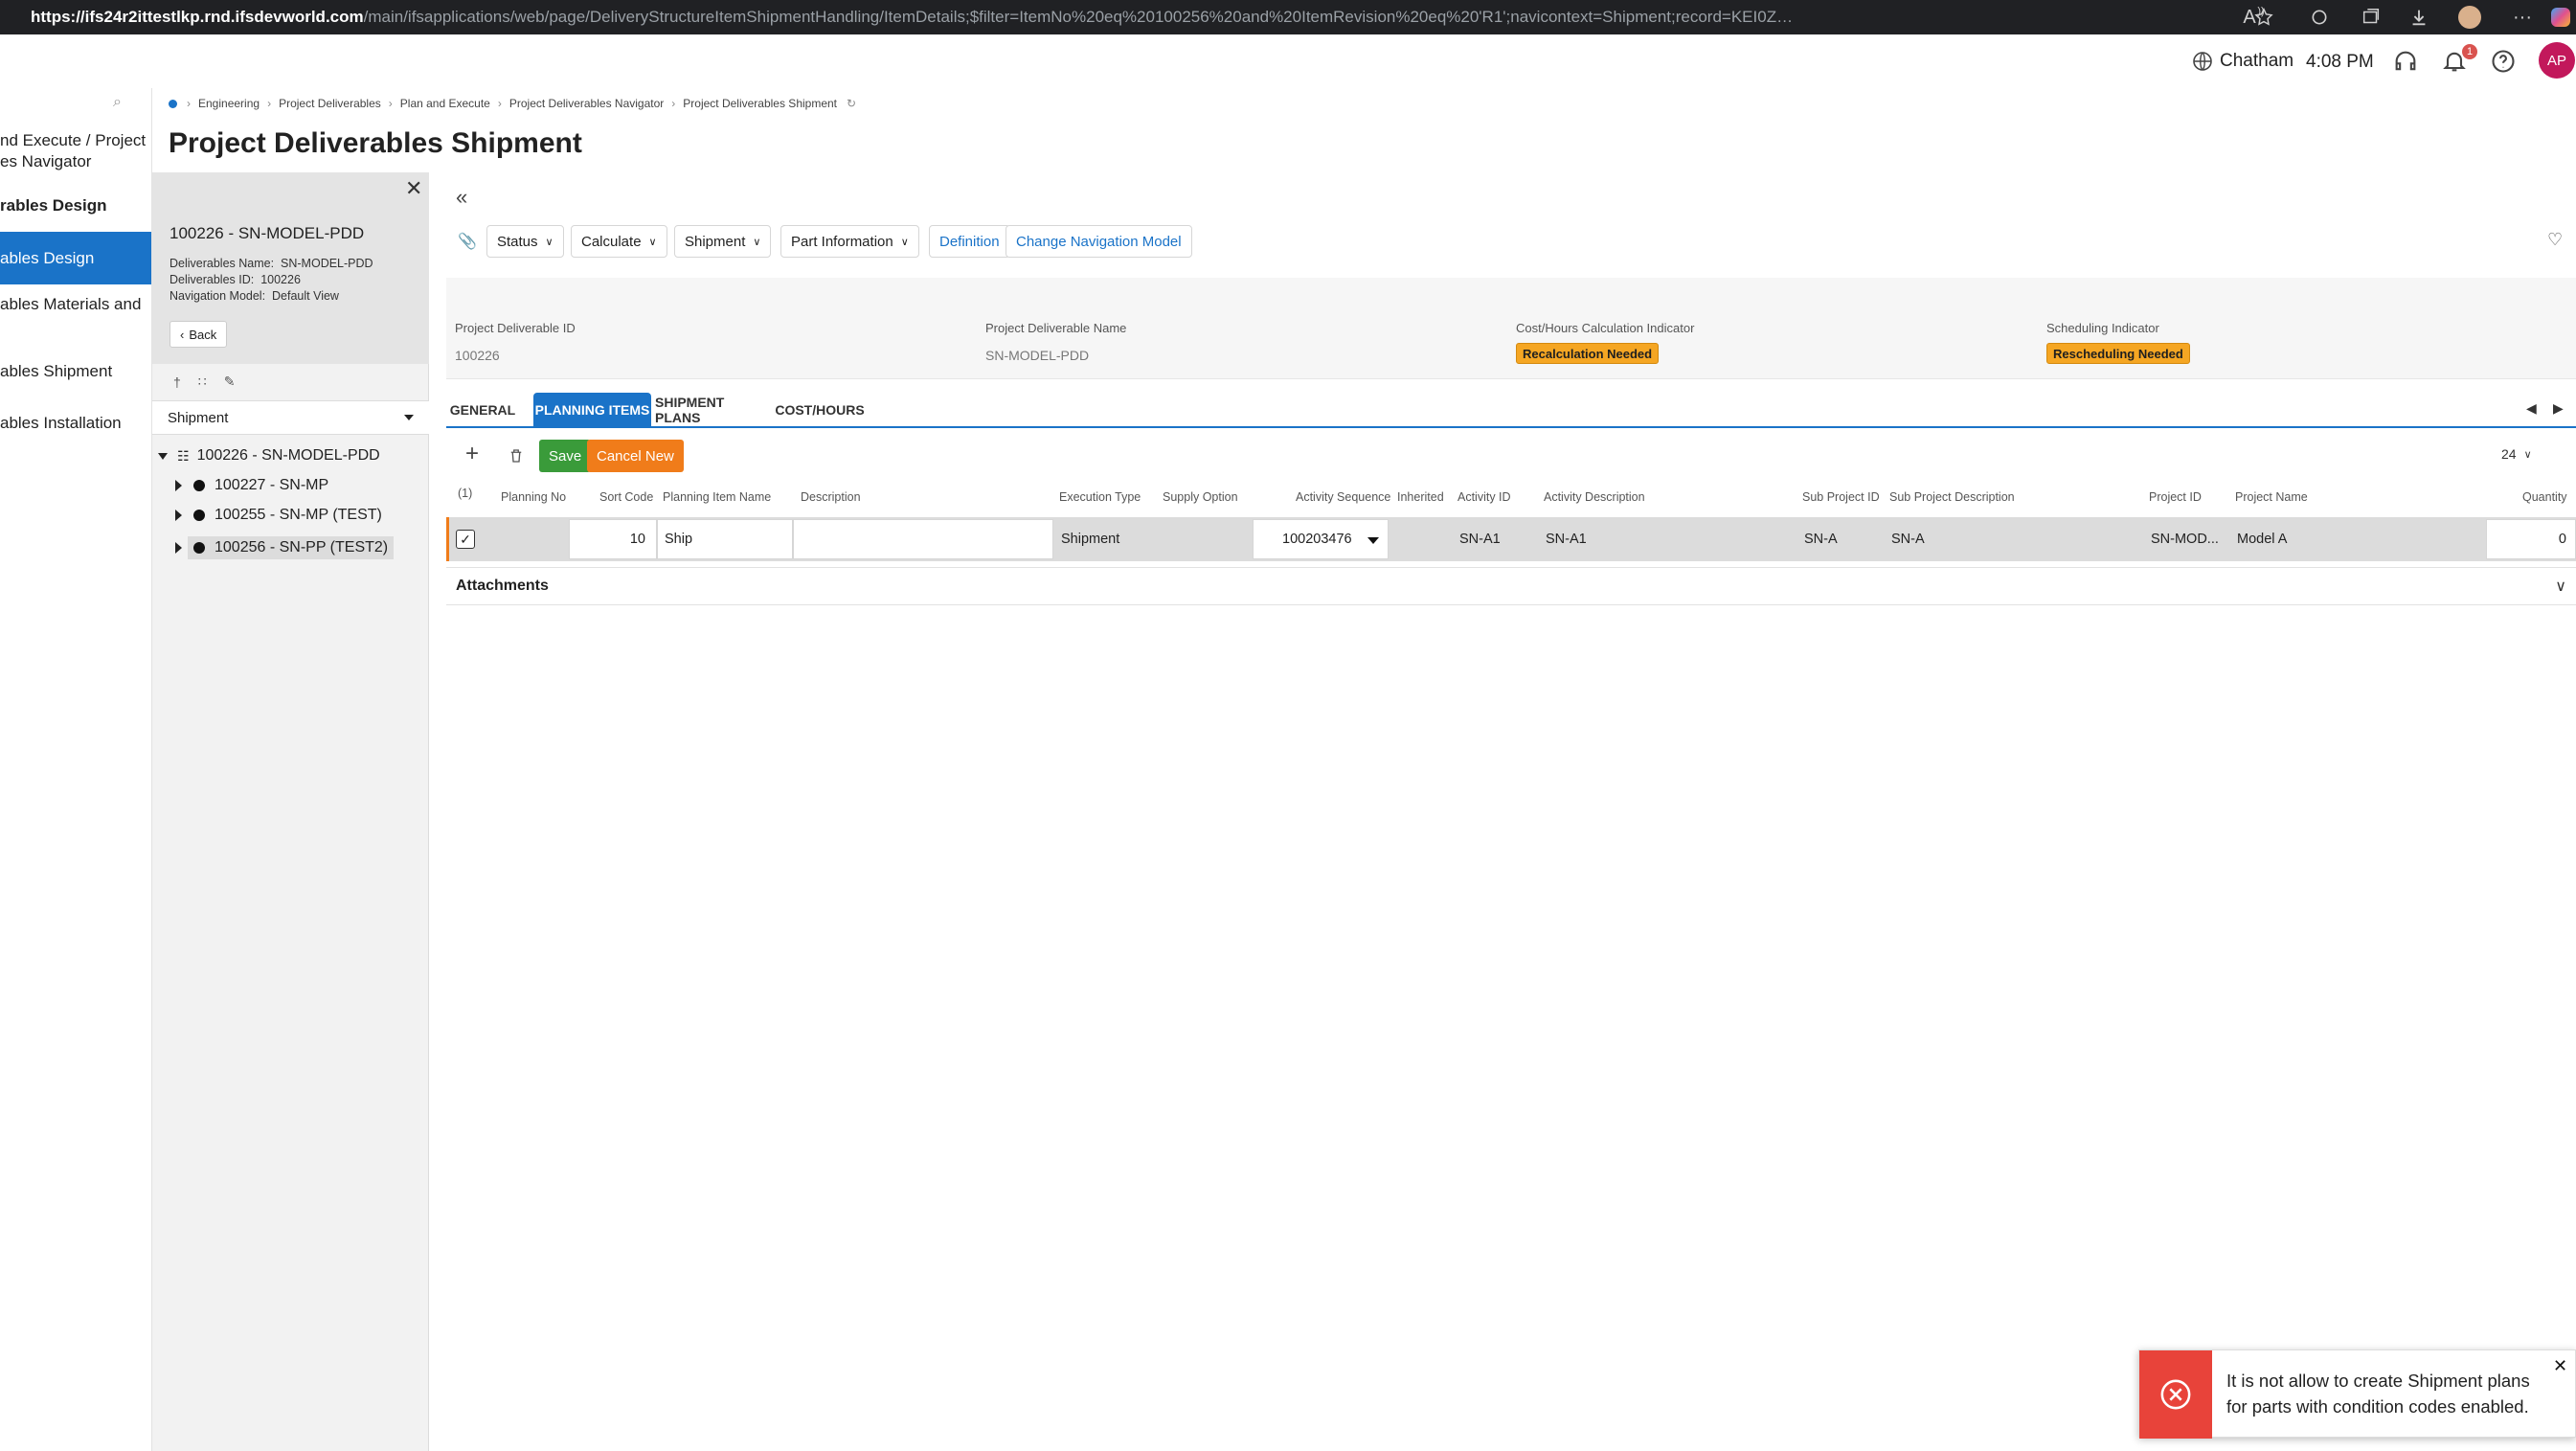 This screenshot has width=2576, height=1451. Describe the element at coordinates (626, 497) in the screenshot. I see `col-sort-code: Sort Code` at that location.